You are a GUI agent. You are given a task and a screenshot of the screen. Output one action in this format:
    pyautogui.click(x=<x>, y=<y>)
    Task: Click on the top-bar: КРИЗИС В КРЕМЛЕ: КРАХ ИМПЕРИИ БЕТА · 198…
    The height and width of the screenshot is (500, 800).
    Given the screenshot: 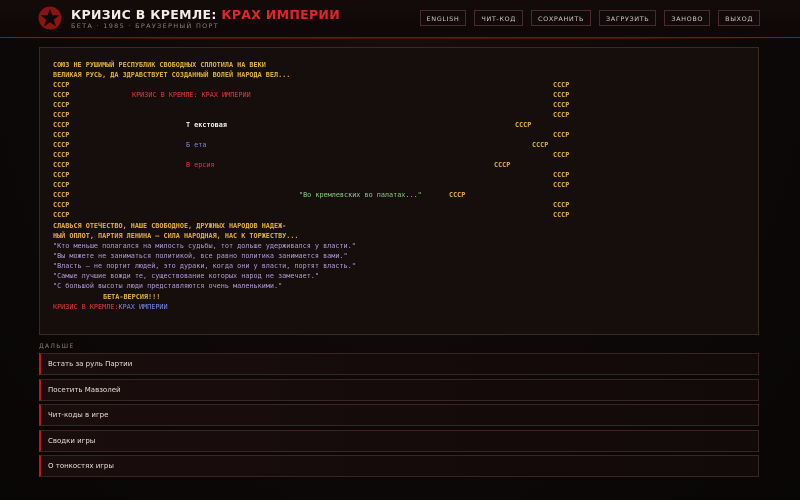 What is the action you would take?
    pyautogui.click(x=400, y=19)
    